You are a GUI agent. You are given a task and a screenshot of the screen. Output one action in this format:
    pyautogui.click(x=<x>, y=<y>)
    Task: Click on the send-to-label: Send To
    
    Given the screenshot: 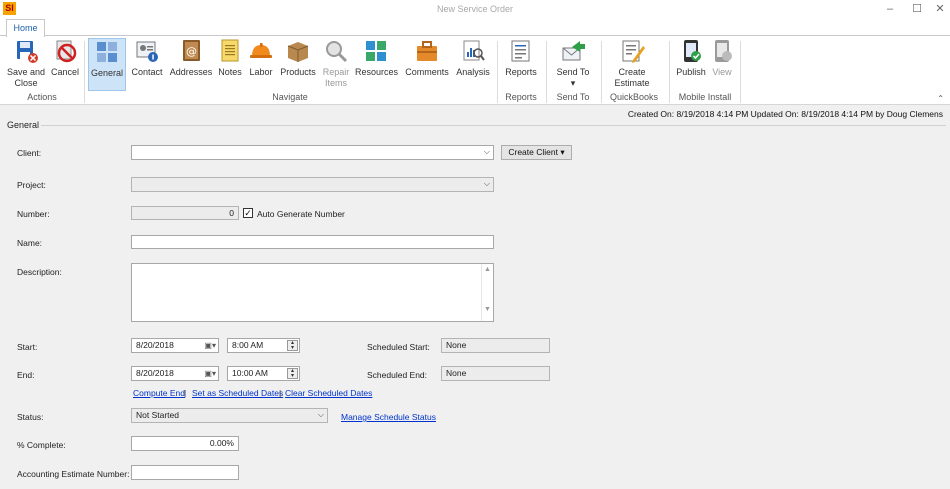 What is the action you would take?
    pyautogui.click(x=573, y=72)
    